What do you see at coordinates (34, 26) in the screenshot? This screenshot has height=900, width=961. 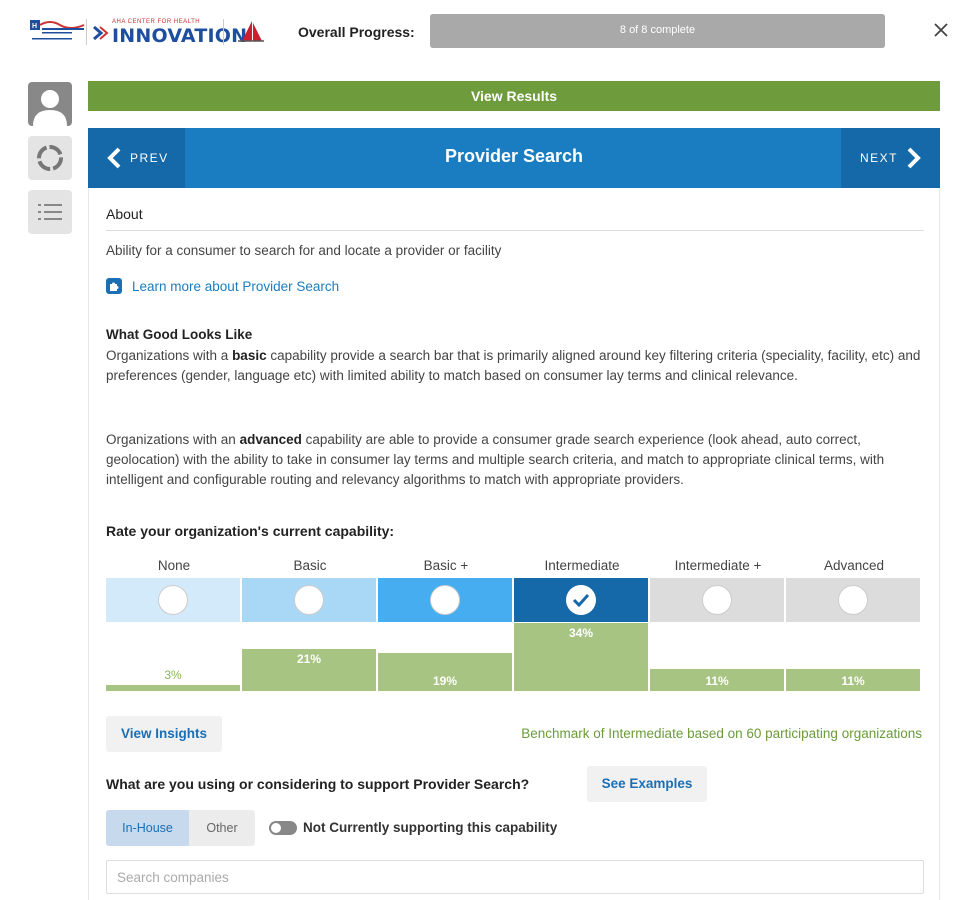 I see `svg-text: H` at bounding box center [34, 26].